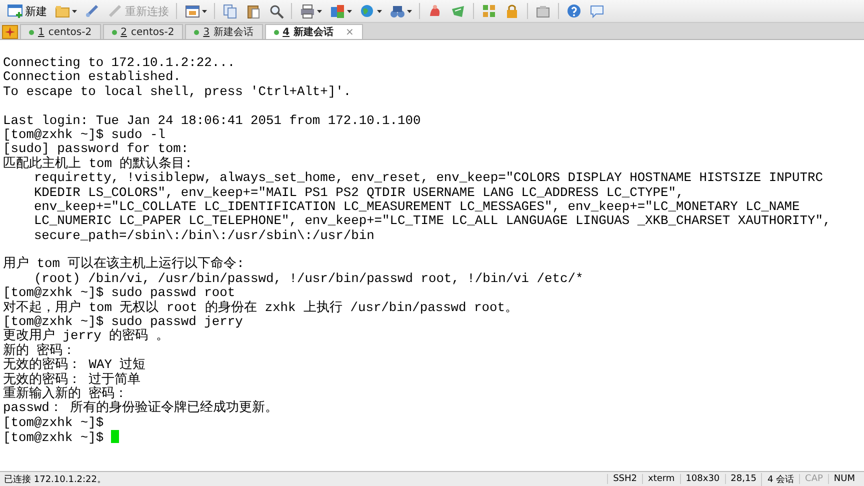 This screenshot has width=864, height=486. Describe the element at coordinates (276, 11) in the screenshot. I see `search-icon` at that location.